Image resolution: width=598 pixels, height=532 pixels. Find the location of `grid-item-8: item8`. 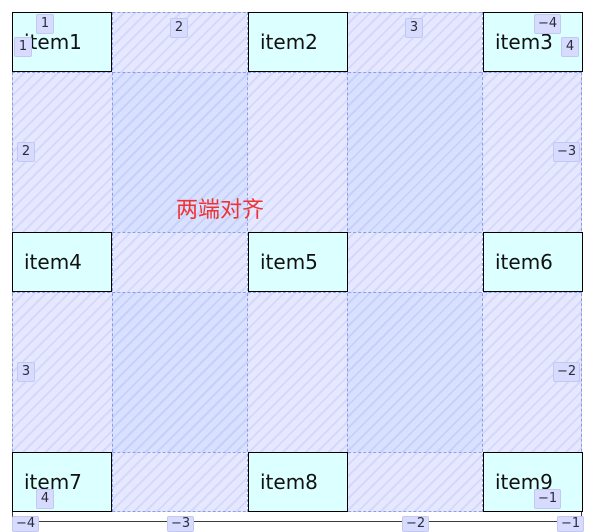

grid-item-8: item8 is located at coordinates (298, 482).